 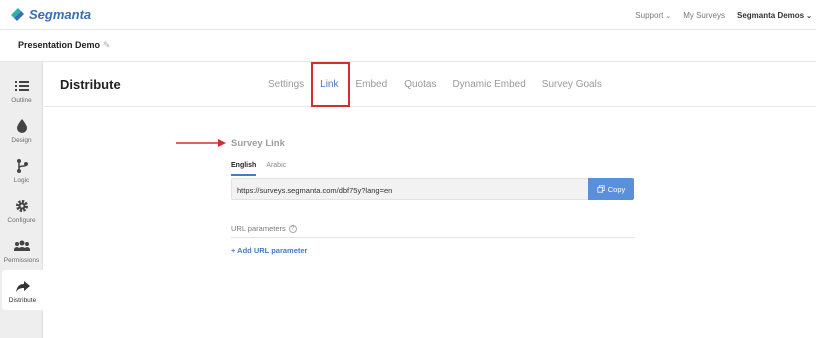 I want to click on share-arrow-icon, so click(x=22, y=286).